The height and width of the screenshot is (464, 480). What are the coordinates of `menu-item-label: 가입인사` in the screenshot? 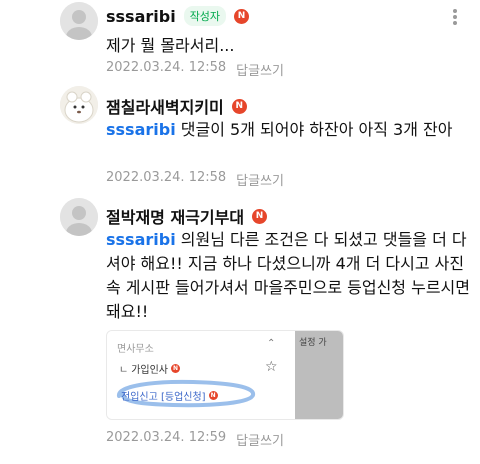 It's located at (150, 370).